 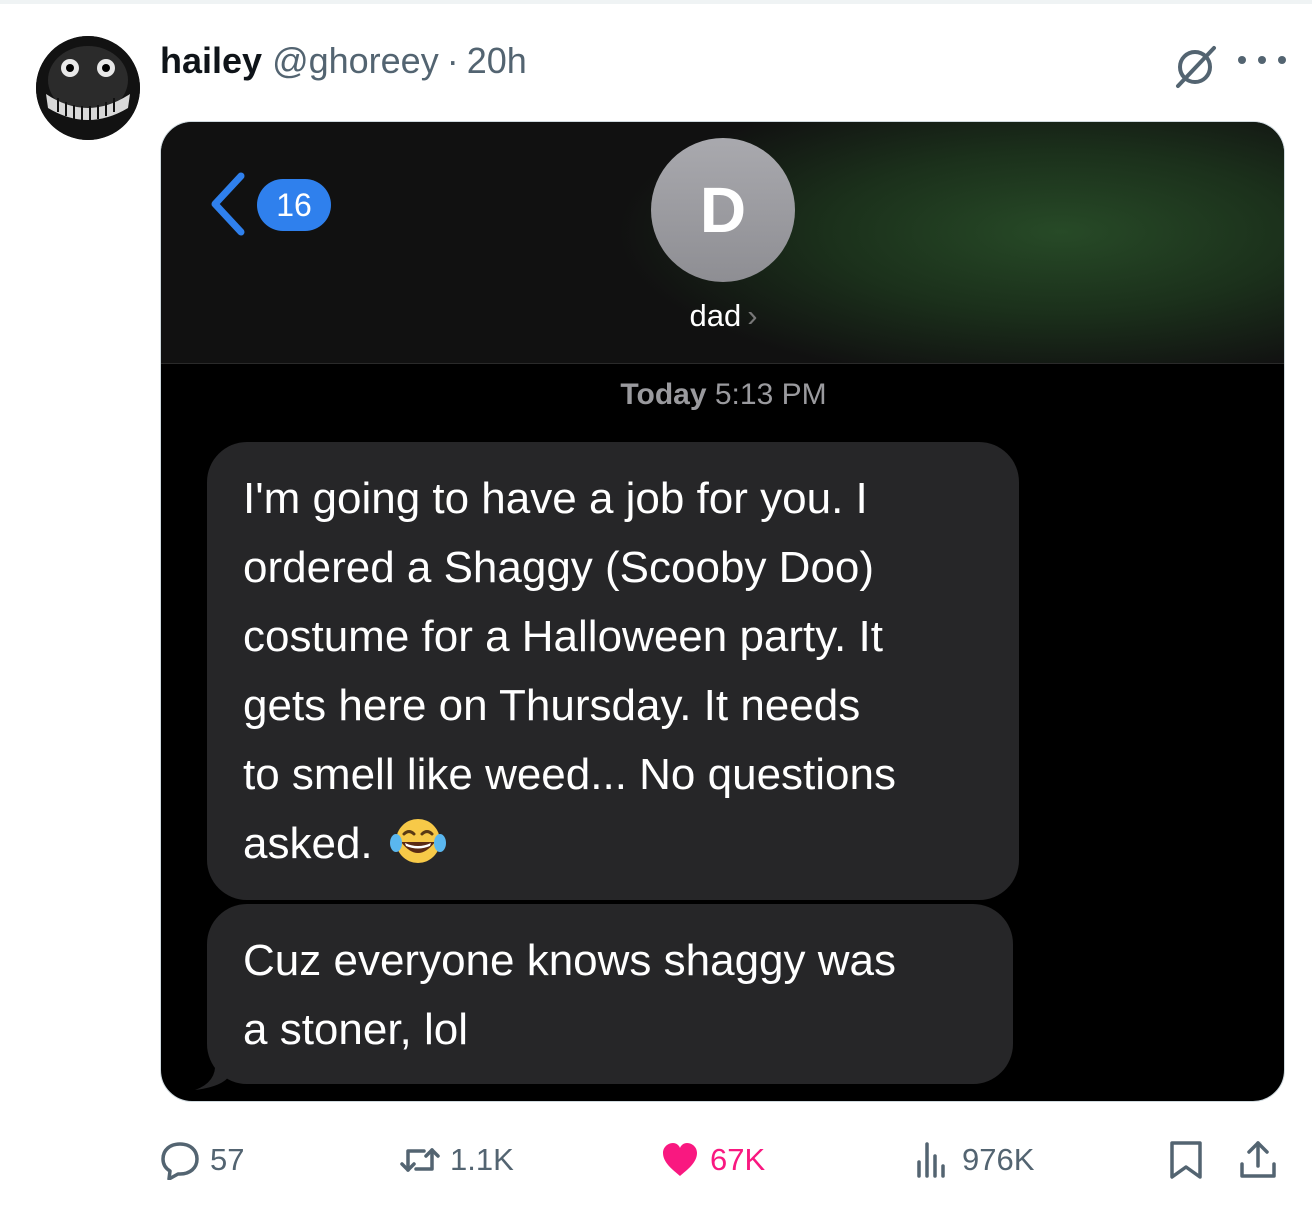 What do you see at coordinates (213, 1066) in the screenshot?
I see `bubble-tail` at bounding box center [213, 1066].